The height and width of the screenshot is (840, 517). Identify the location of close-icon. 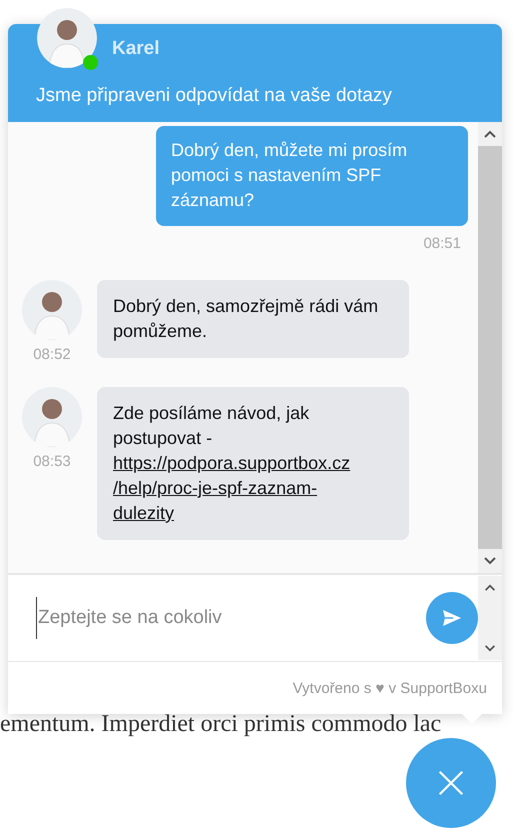
(451, 783).